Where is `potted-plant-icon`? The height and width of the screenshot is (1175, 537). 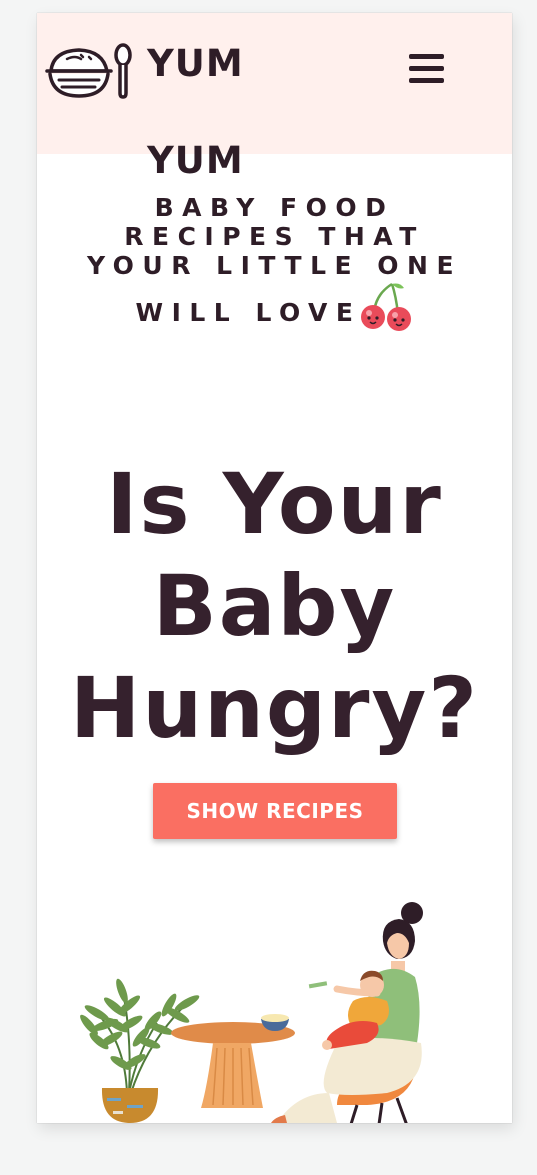
potted-plant-icon is located at coordinates (140, 1050).